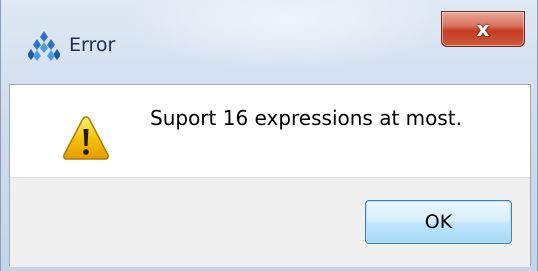  What do you see at coordinates (44, 45) in the screenshot?
I see `app-logo-icon` at bounding box center [44, 45].